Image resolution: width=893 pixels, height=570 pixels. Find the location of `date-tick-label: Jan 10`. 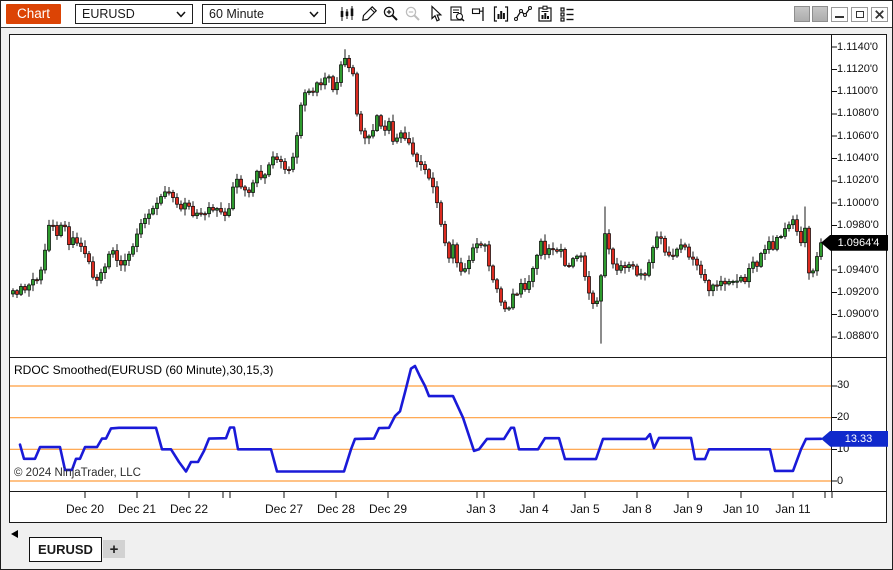

date-tick-label: Jan 10 is located at coordinates (741, 509).